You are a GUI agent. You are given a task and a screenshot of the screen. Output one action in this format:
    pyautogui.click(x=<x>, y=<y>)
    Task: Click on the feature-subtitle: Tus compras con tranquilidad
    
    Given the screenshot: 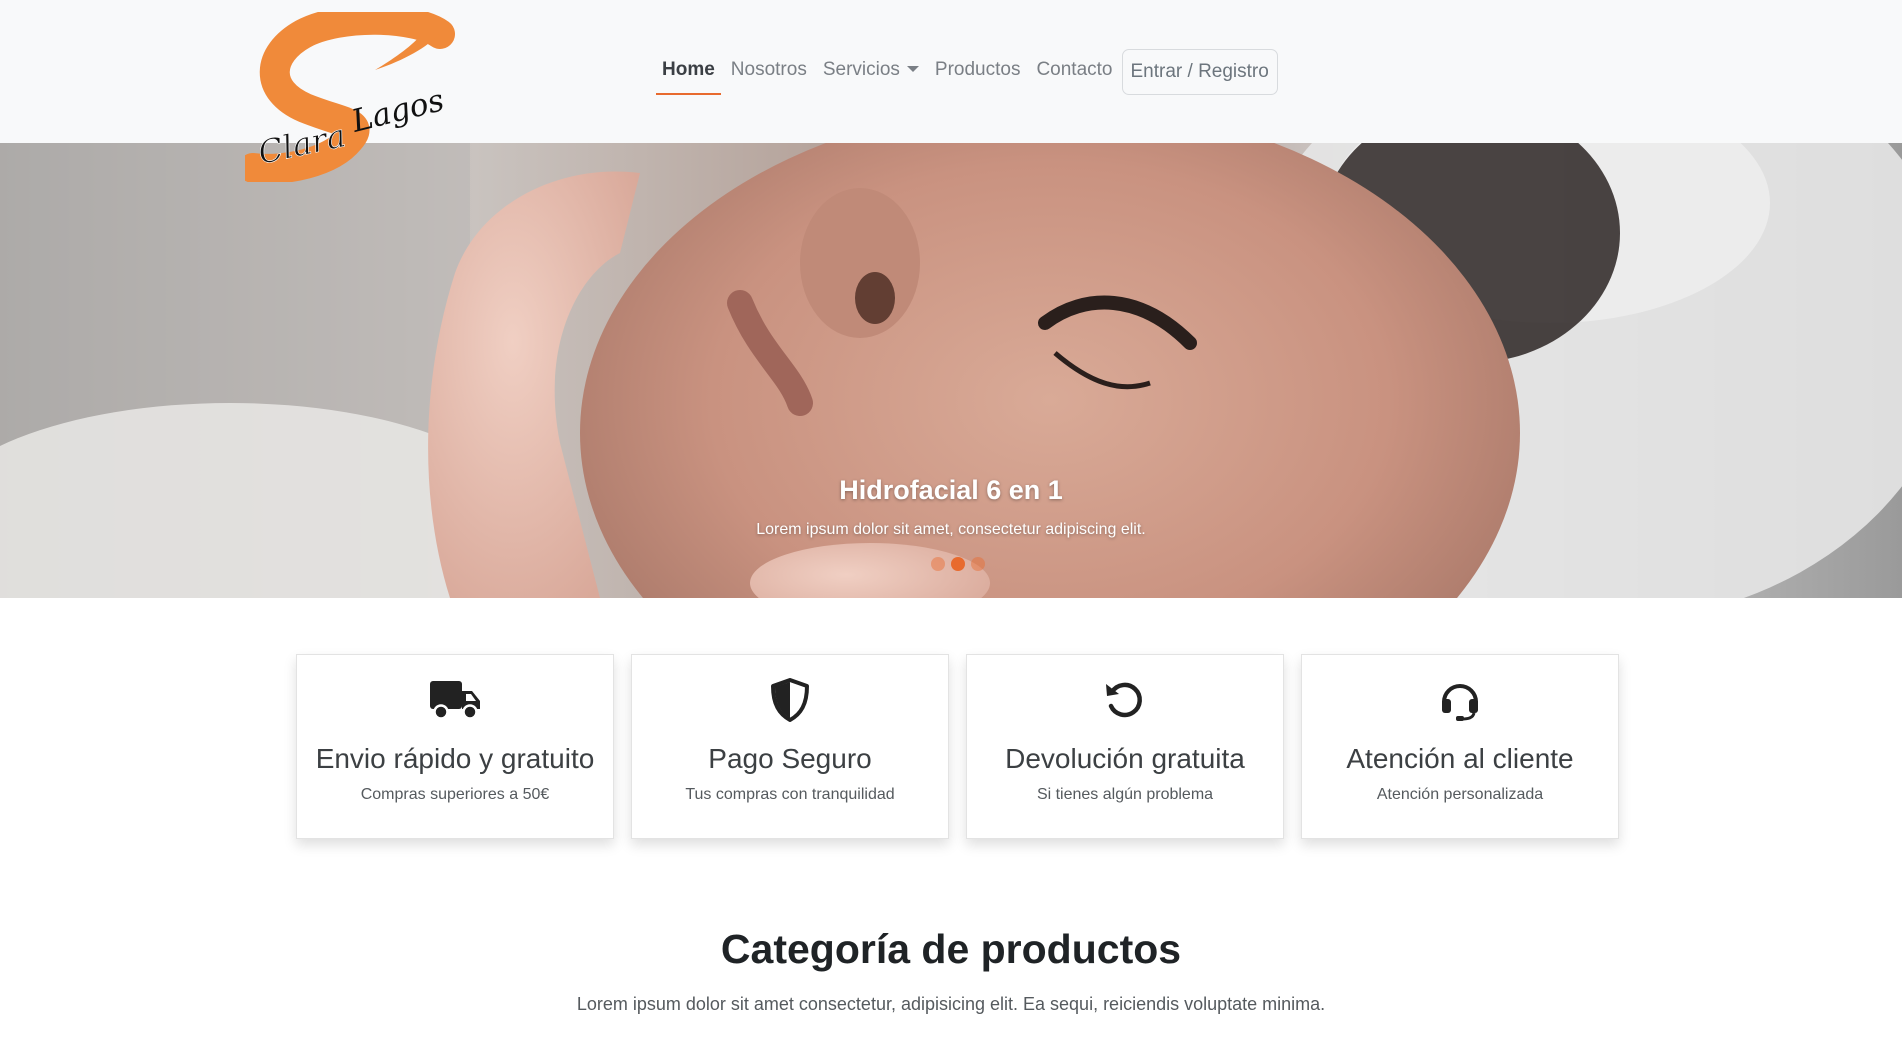 What is the action you would take?
    pyautogui.click(x=790, y=794)
    